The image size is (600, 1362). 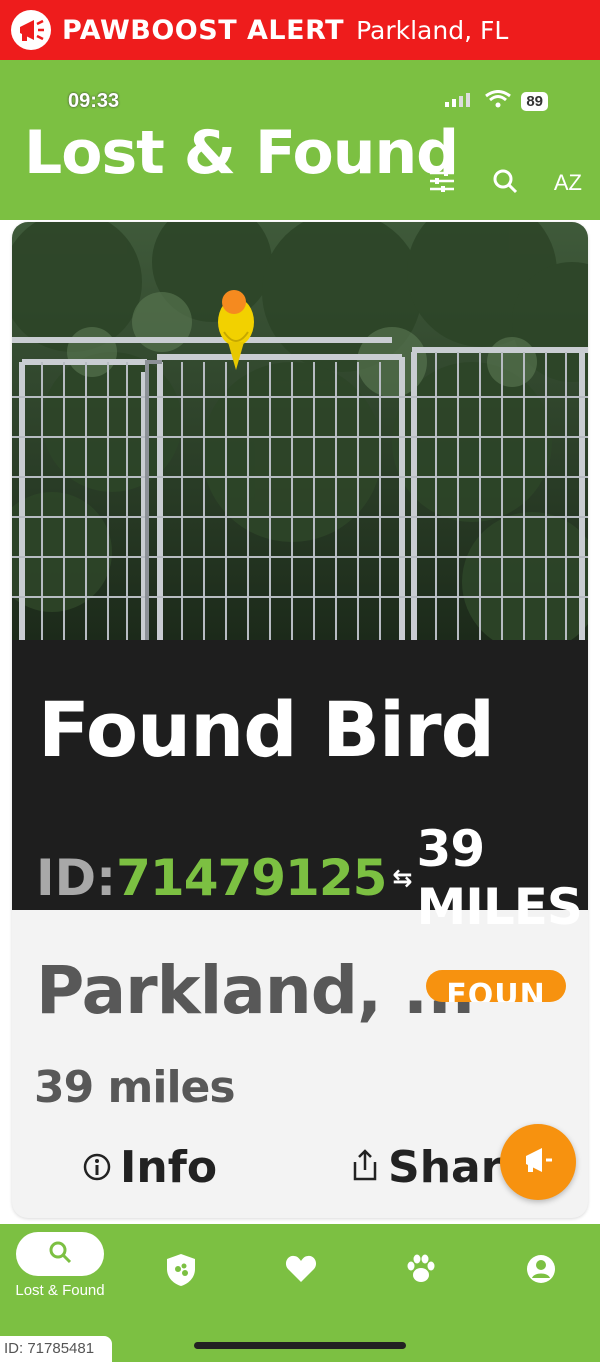 I want to click on id-row: ID: 71479125 ⇆ 39 MILES, so click(x=312, y=878).